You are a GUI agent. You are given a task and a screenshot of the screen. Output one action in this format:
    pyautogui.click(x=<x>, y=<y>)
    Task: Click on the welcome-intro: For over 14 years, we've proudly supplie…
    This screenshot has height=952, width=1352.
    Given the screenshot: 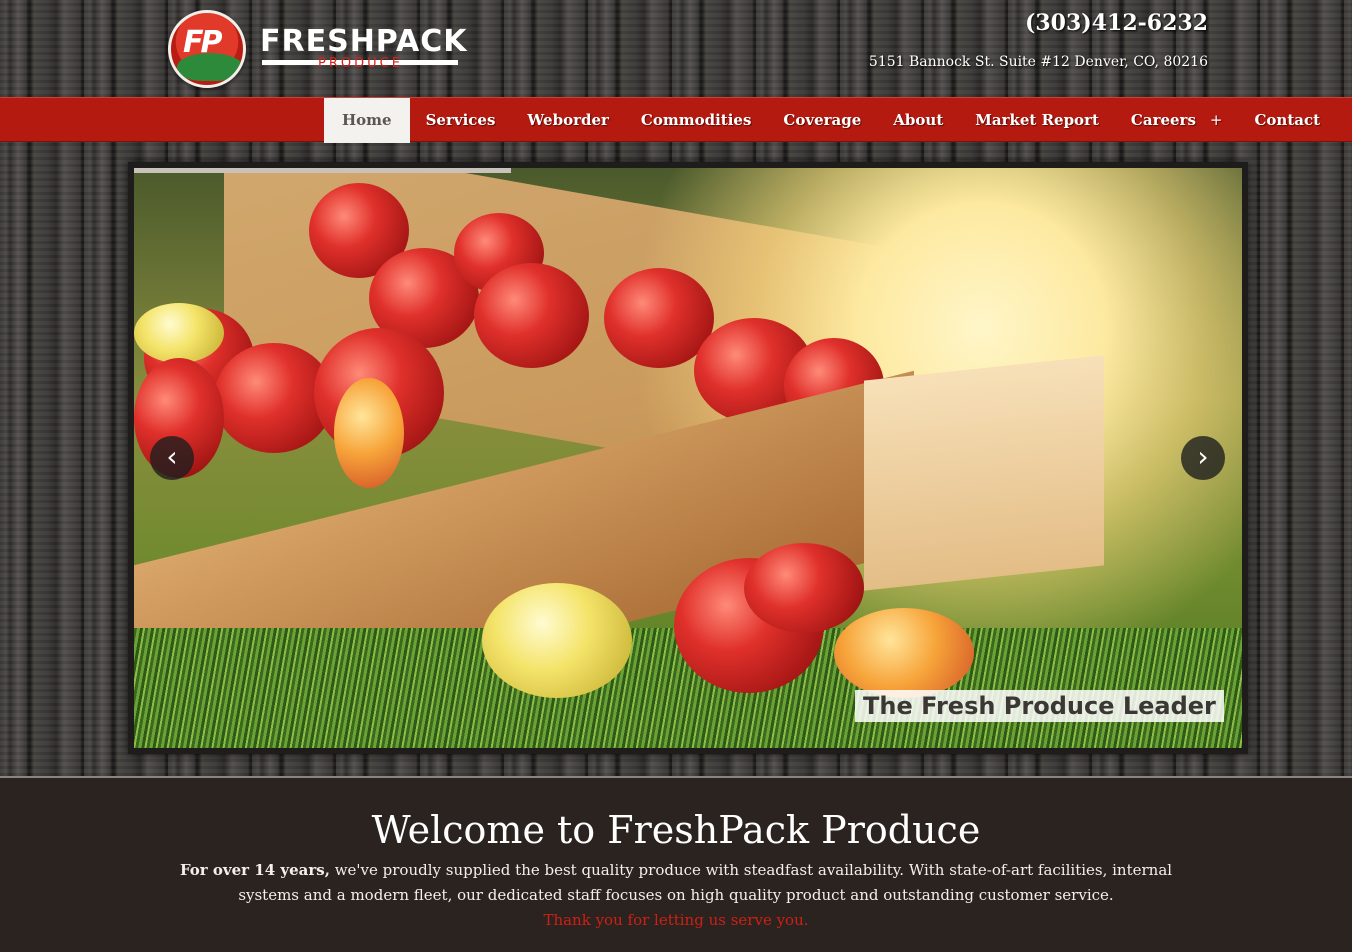 What is the action you would take?
    pyautogui.click(x=676, y=883)
    